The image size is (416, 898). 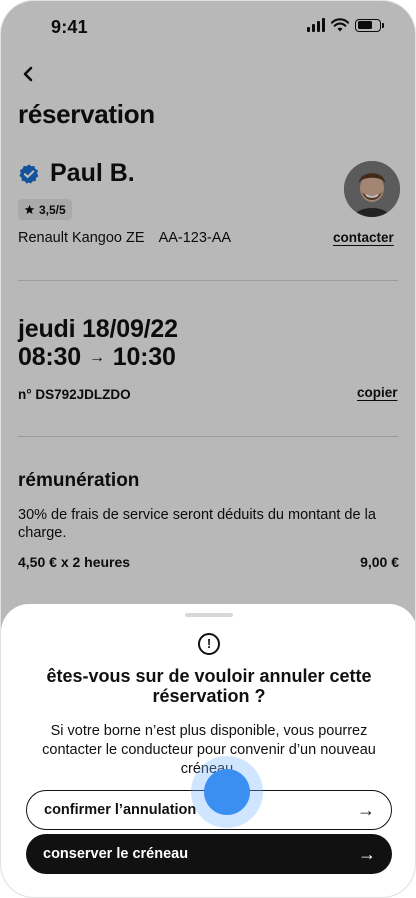 What do you see at coordinates (120, 810) in the screenshot?
I see `confirm-cancel-label: confirmer l’annulation` at bounding box center [120, 810].